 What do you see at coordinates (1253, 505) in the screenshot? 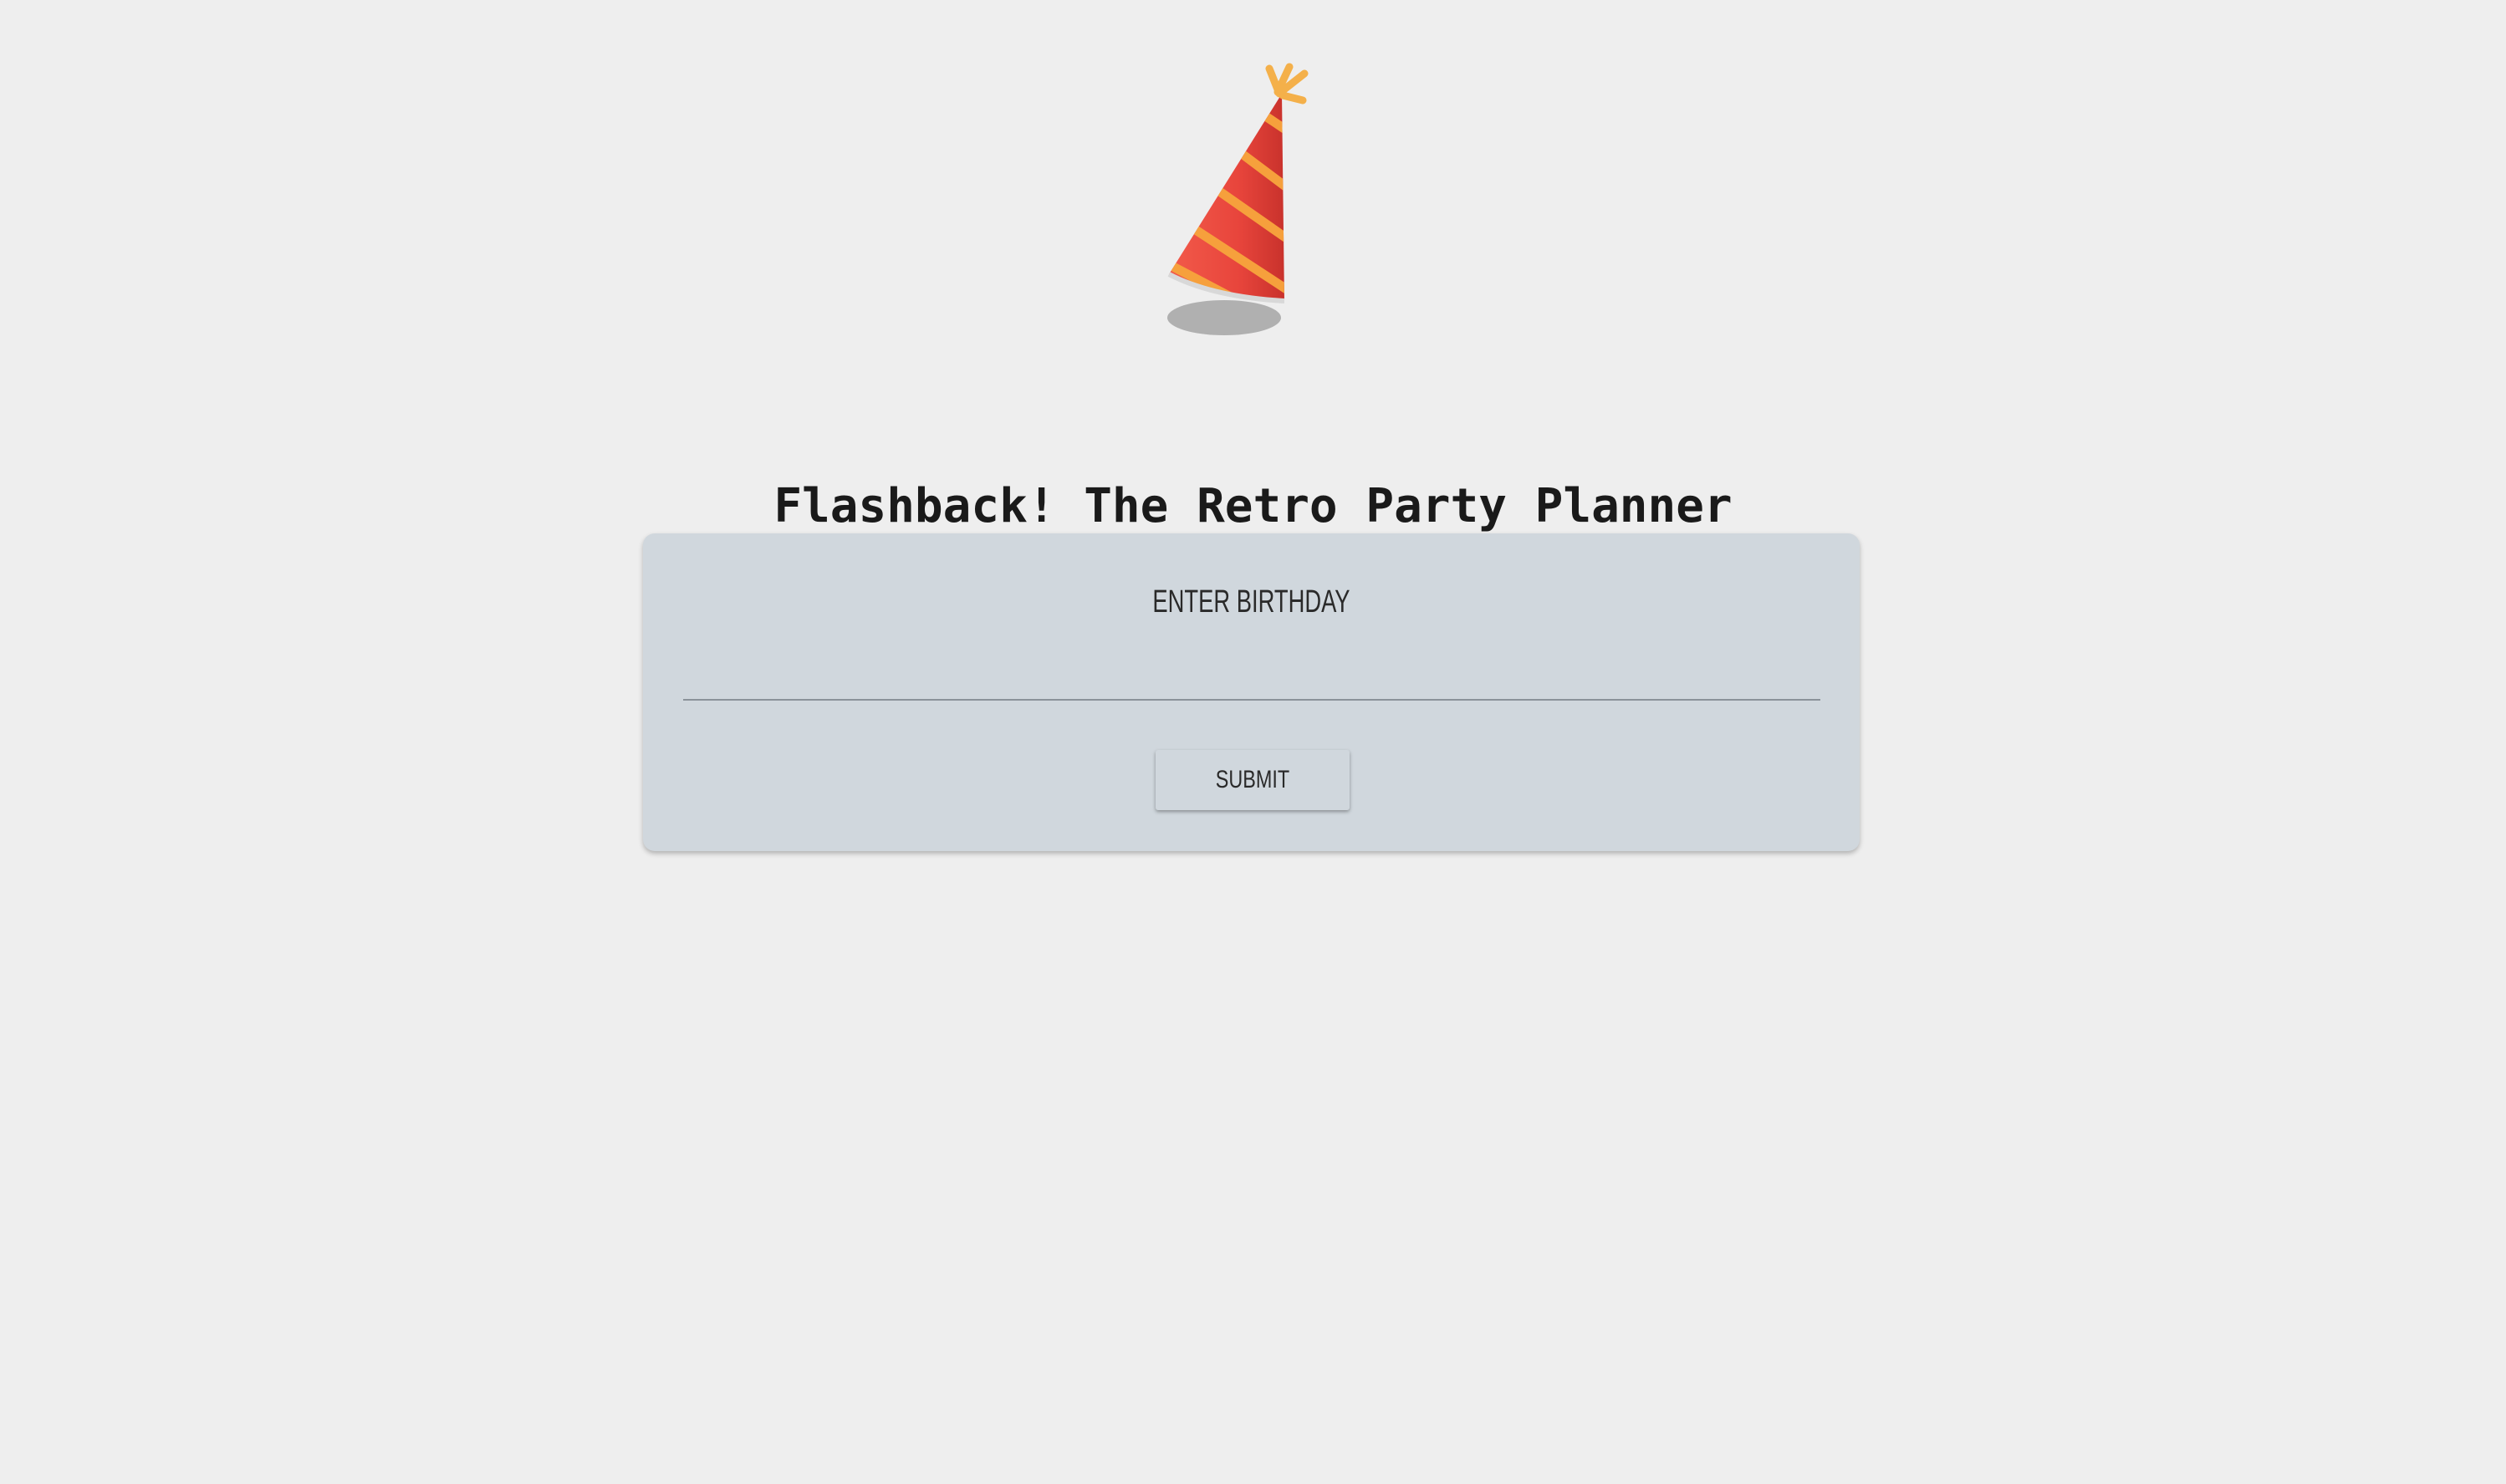
I see `page-title: Flashback! The Retro Party Planner` at bounding box center [1253, 505].